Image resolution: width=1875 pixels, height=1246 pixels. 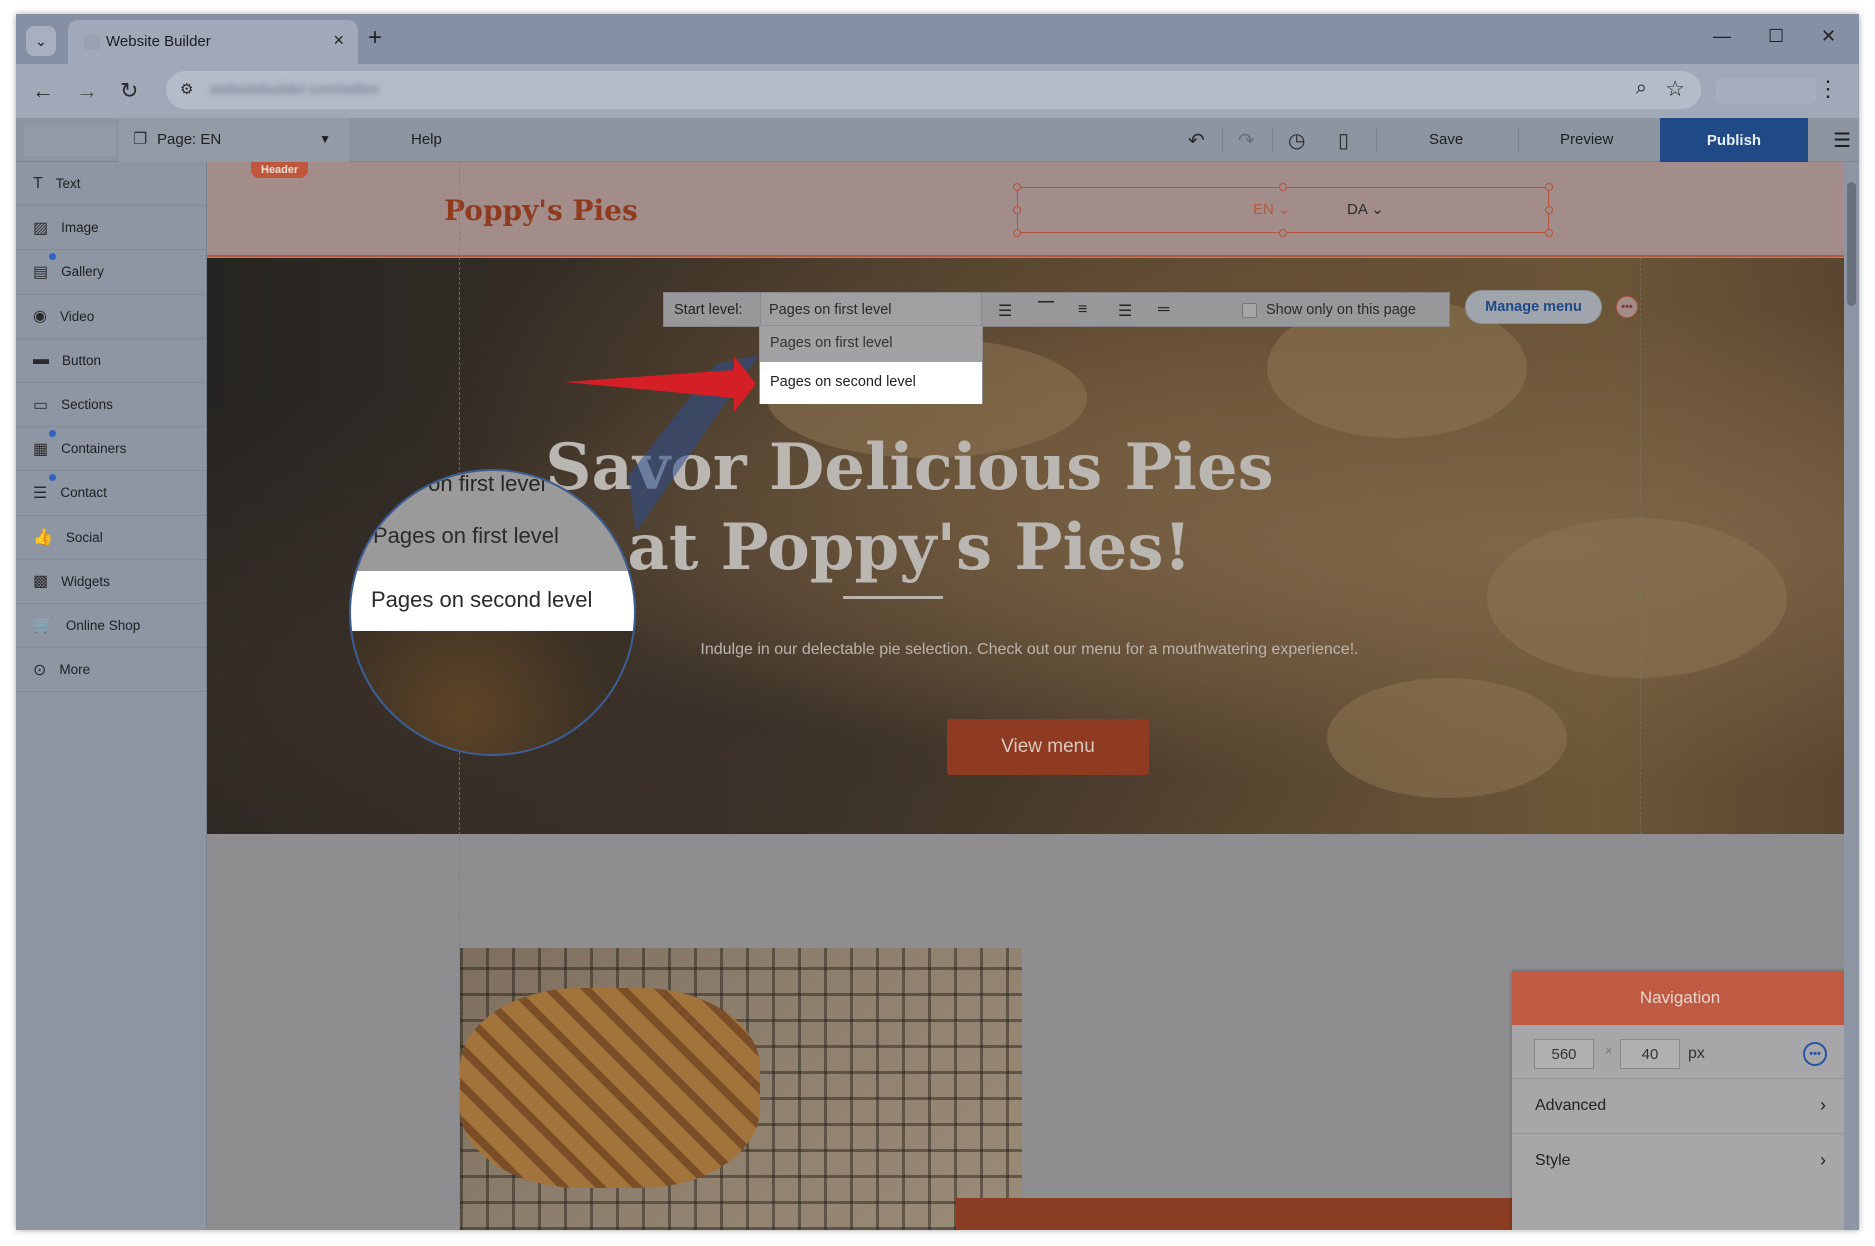 I want to click on forward-arrow-icon: →, so click(x=87, y=91).